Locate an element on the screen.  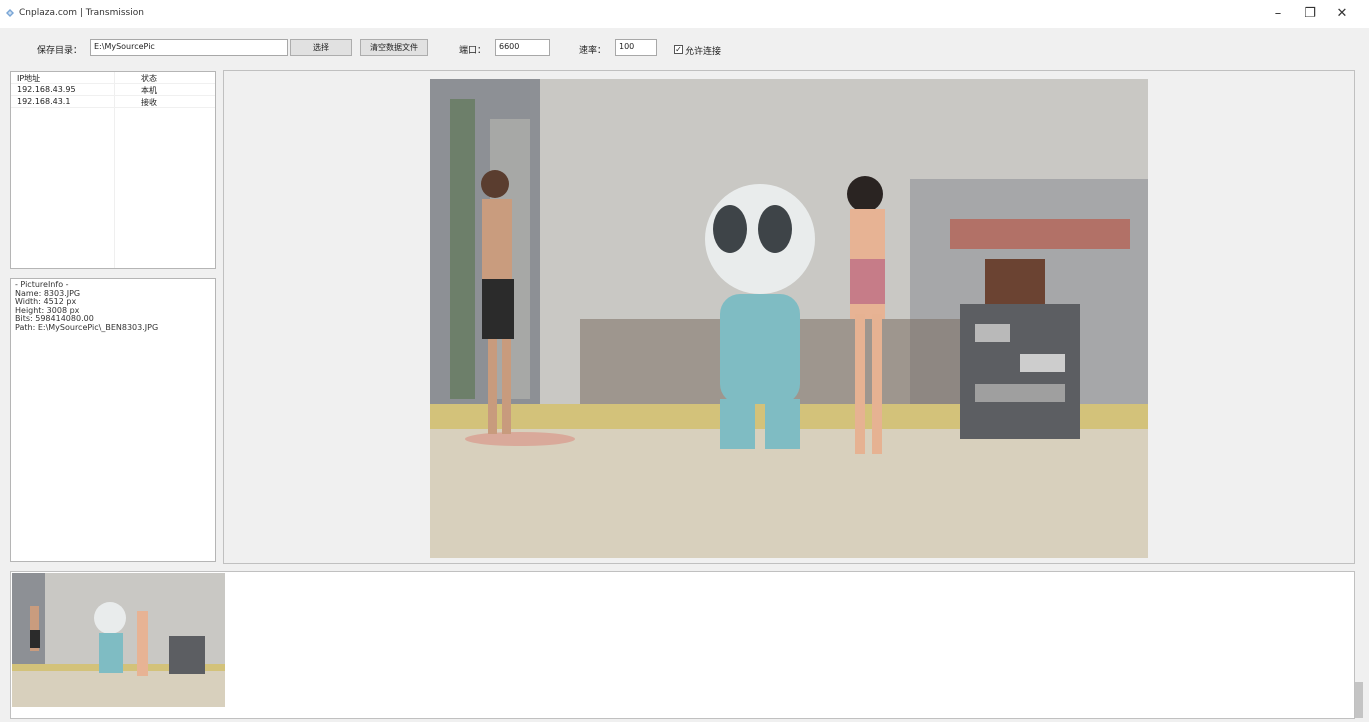
allow-connect-label: 允许连接 is located at coordinates (703, 52).